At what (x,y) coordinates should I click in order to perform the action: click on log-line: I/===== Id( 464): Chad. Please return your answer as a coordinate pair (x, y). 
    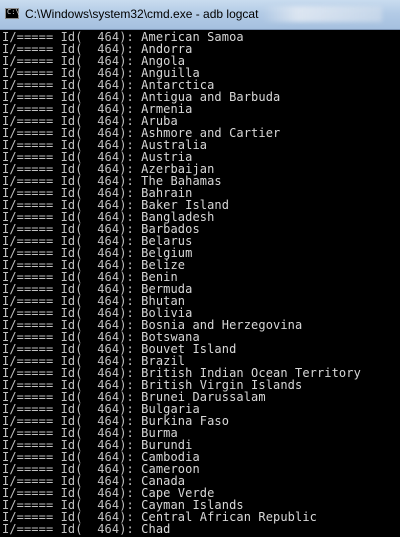
    Looking at the image, I should click on (86, 529).